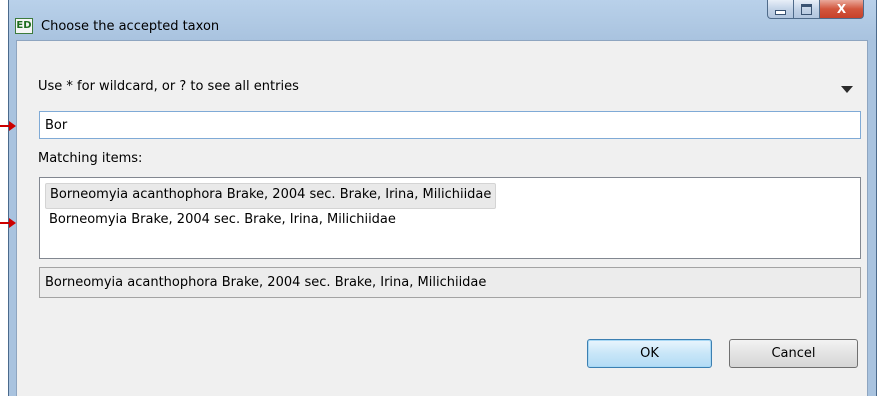 The width and height of the screenshot is (877, 396). I want to click on ok-button: OK, so click(649, 353).